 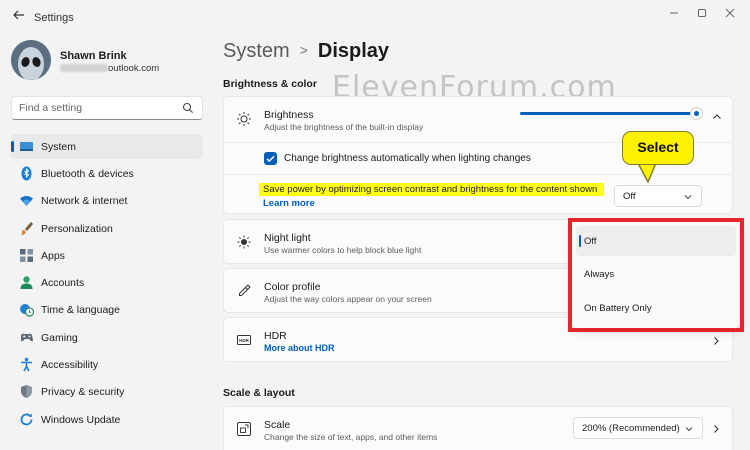 I want to click on sidebar-item-label: Gaming, so click(x=59, y=338).